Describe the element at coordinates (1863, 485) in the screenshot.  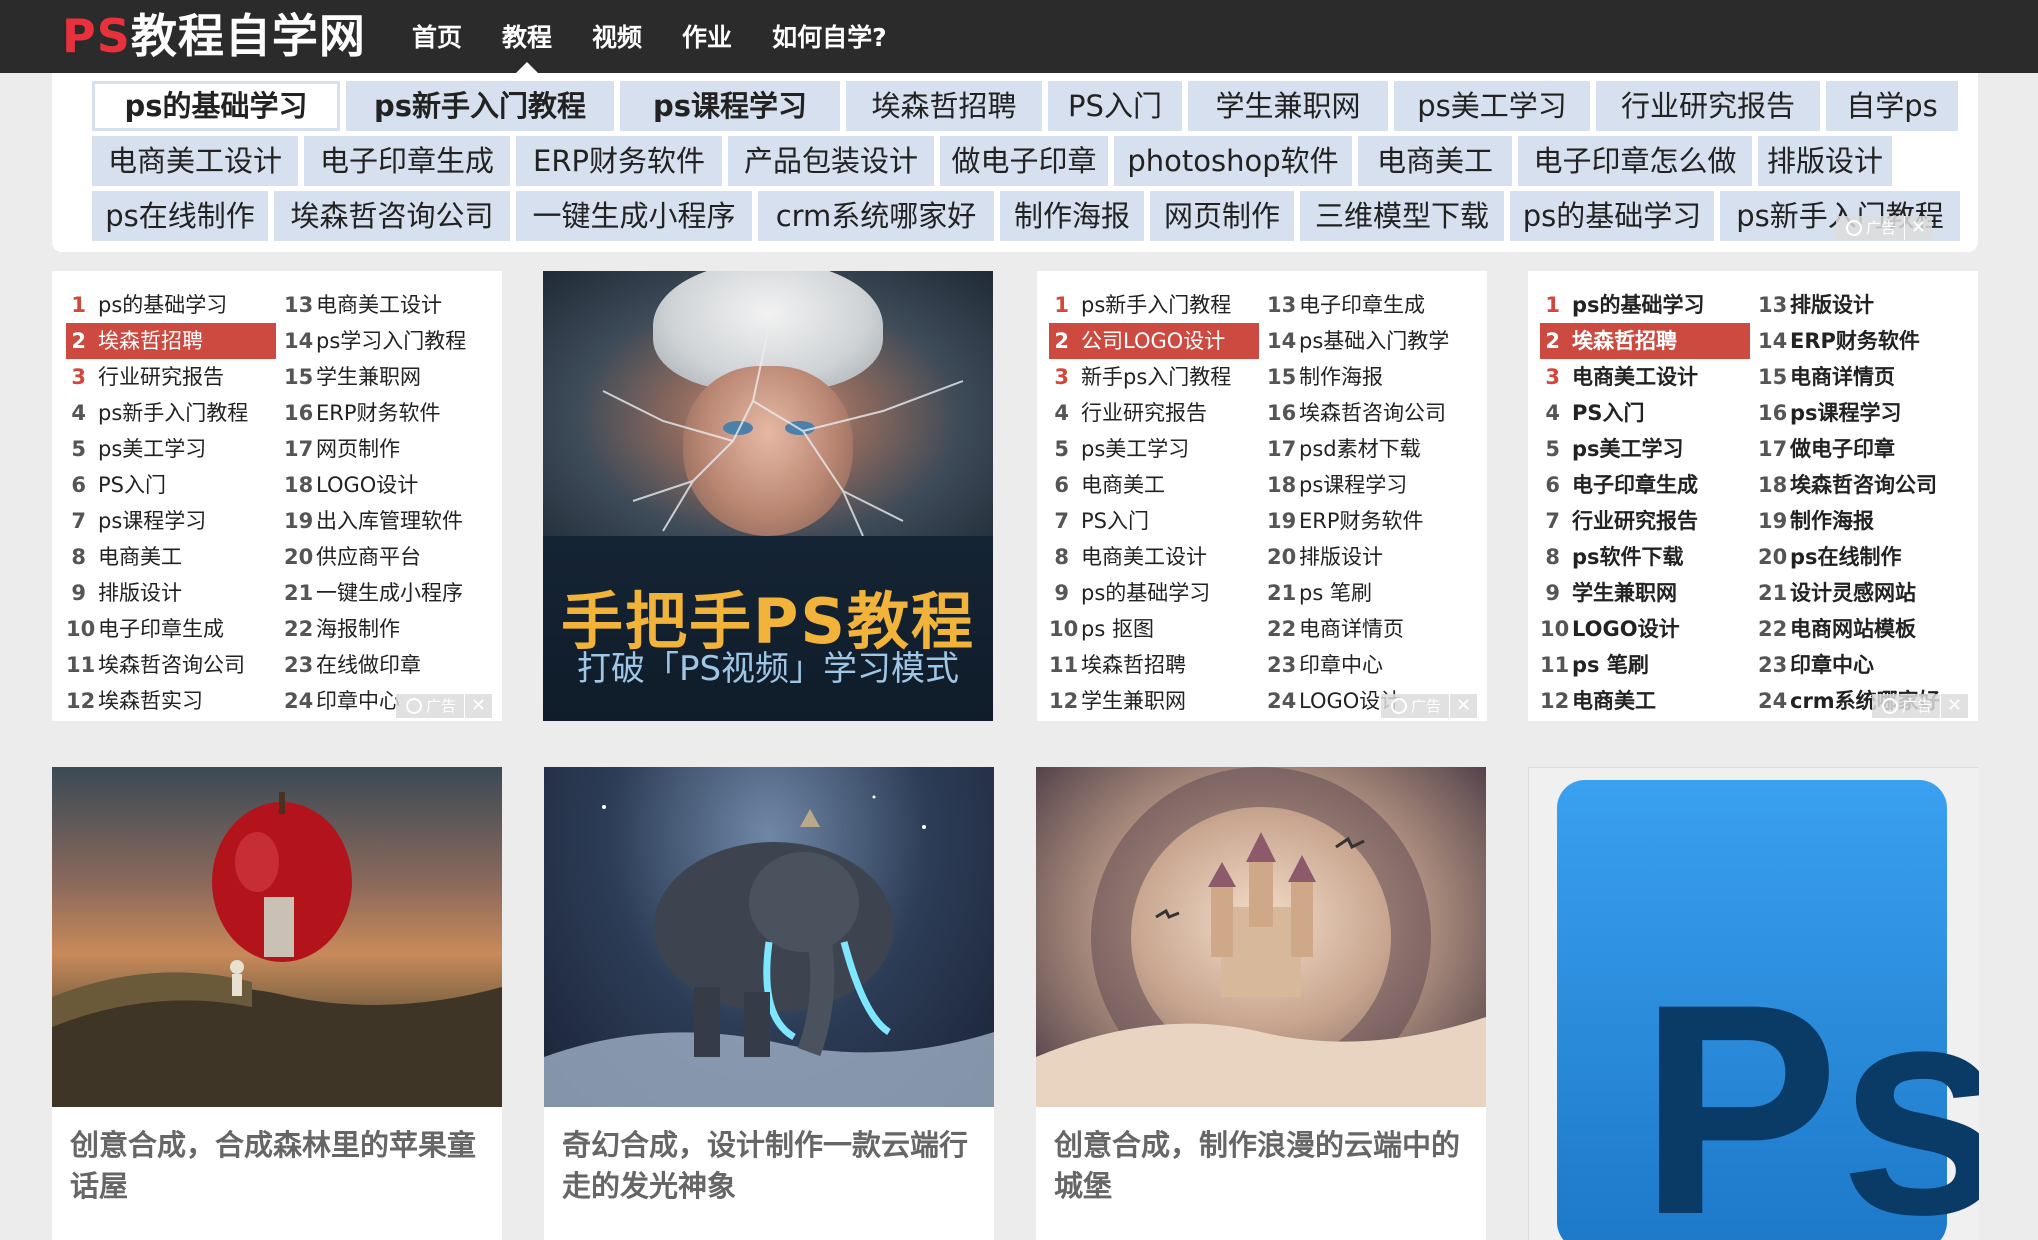
I see `rank-item: 18 埃森哲咨询公司` at that location.